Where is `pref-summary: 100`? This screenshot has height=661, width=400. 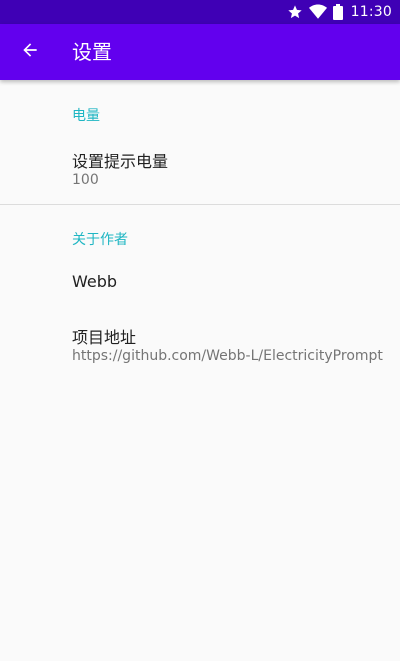 pref-summary: 100 is located at coordinates (85, 180).